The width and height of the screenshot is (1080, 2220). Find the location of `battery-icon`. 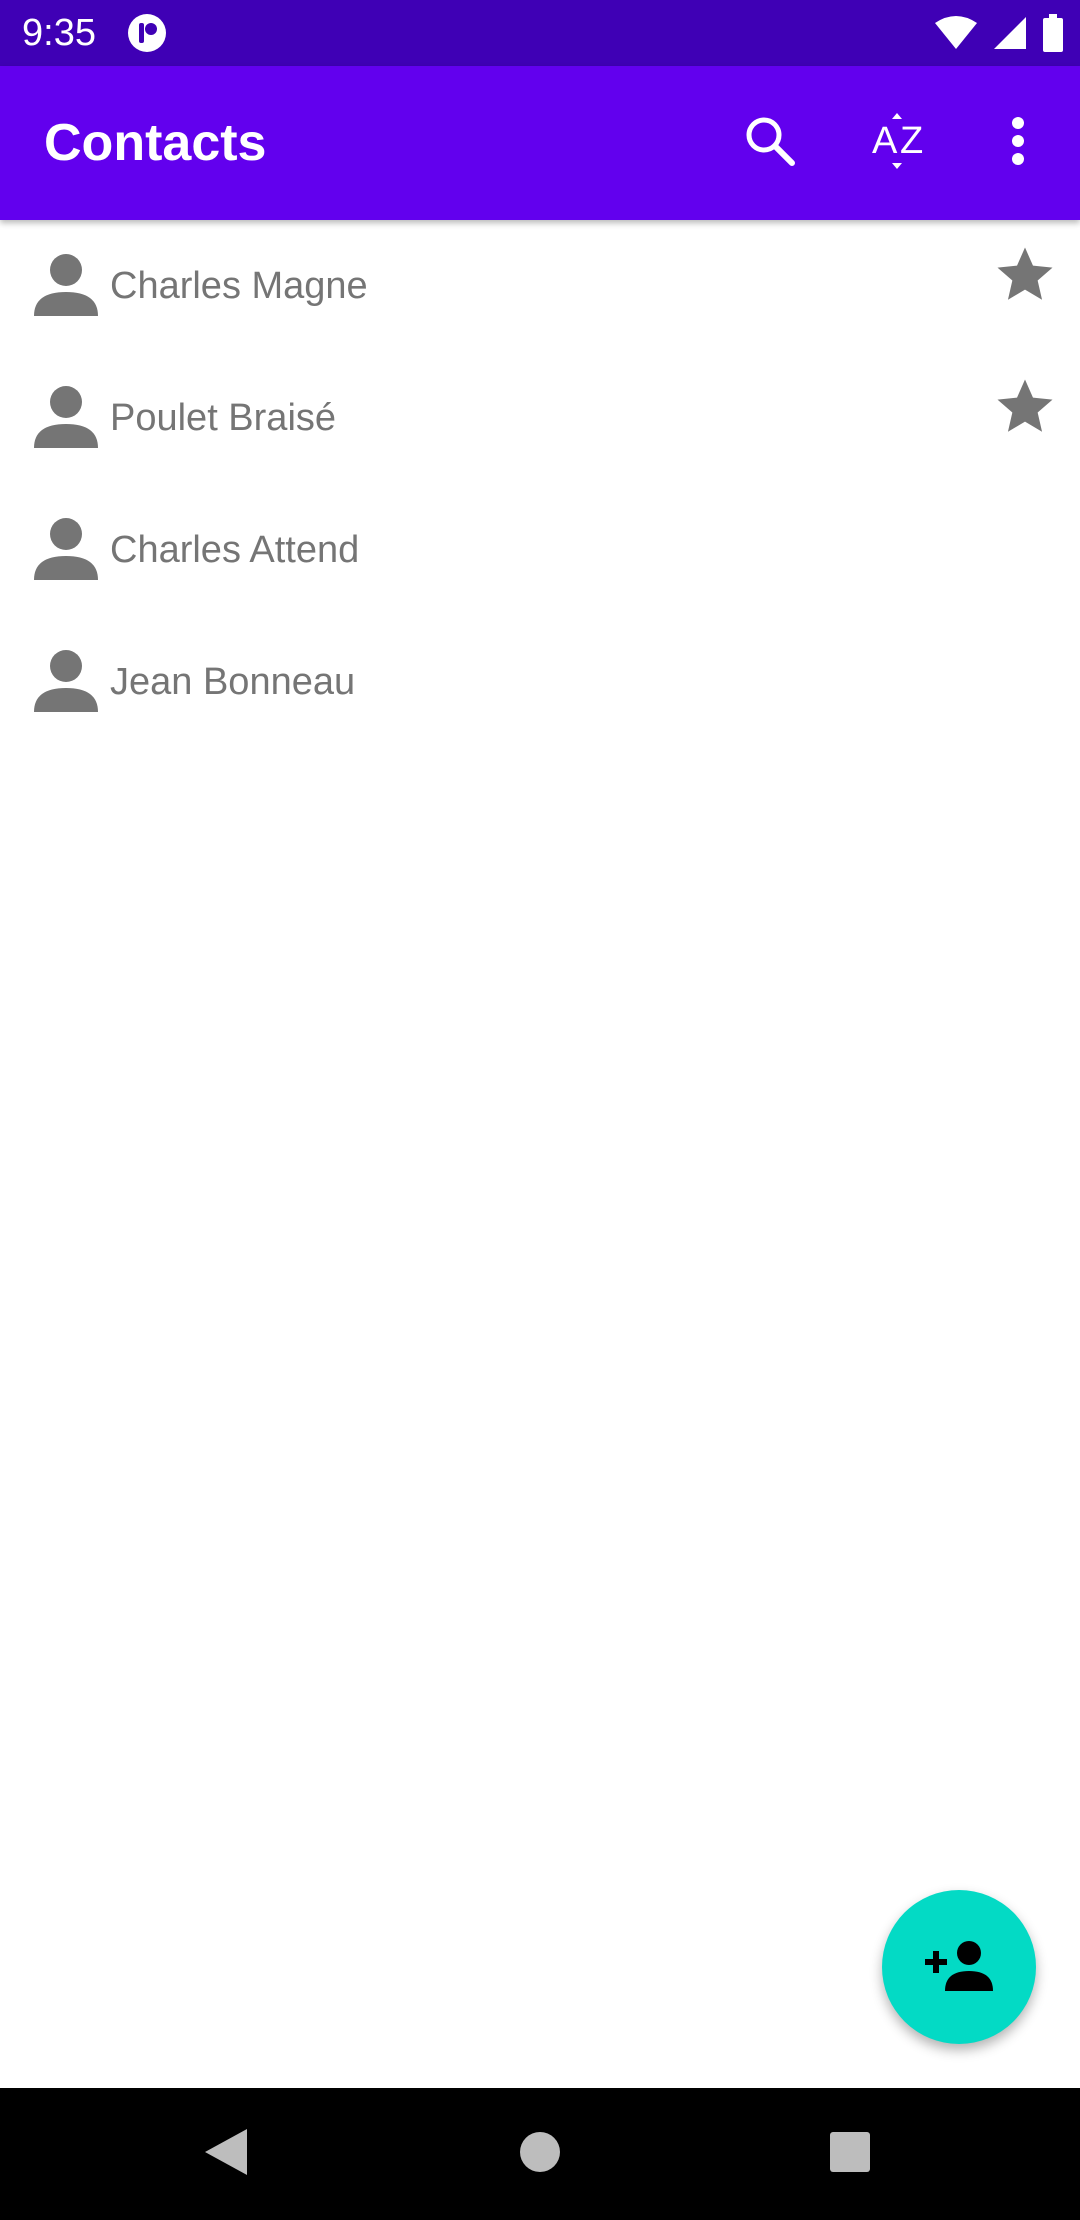

battery-icon is located at coordinates (1053, 33).